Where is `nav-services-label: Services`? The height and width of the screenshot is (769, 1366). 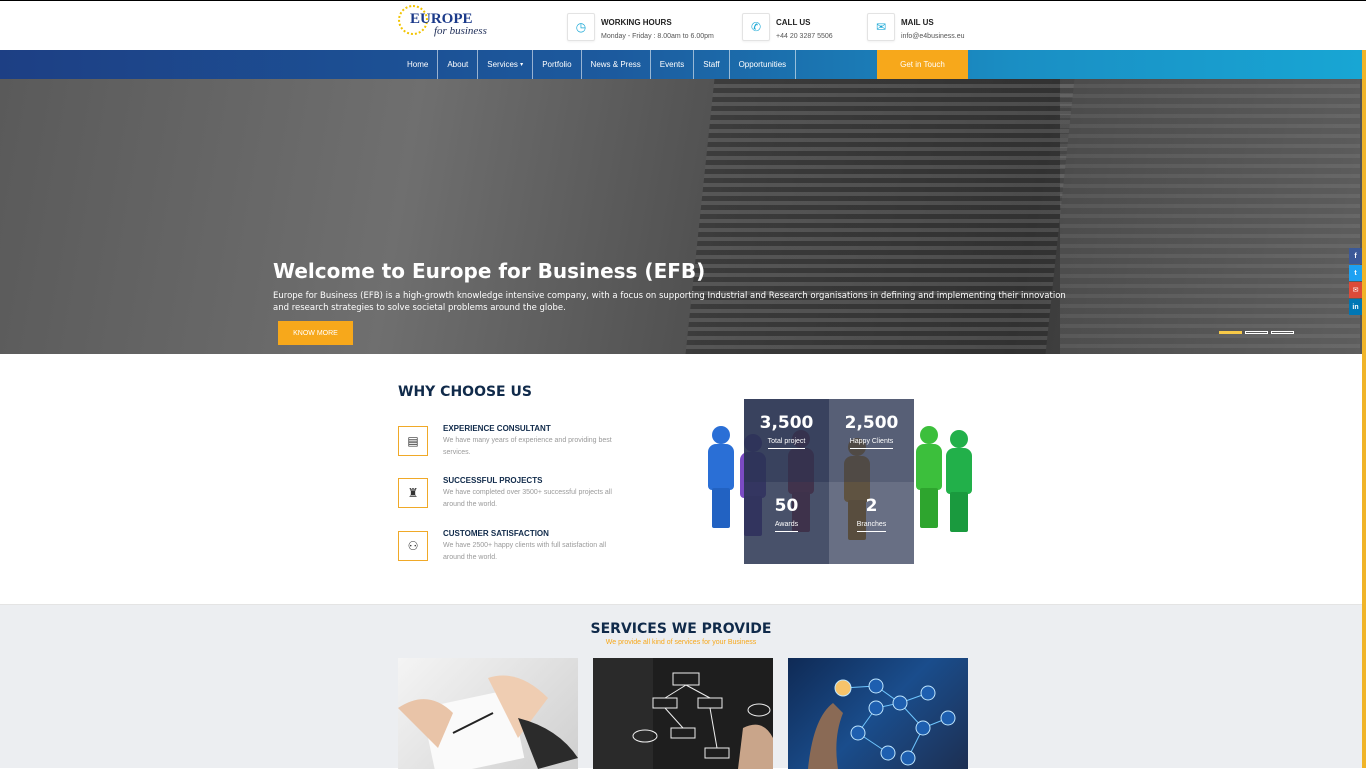
nav-services-label: Services is located at coordinates (502, 64).